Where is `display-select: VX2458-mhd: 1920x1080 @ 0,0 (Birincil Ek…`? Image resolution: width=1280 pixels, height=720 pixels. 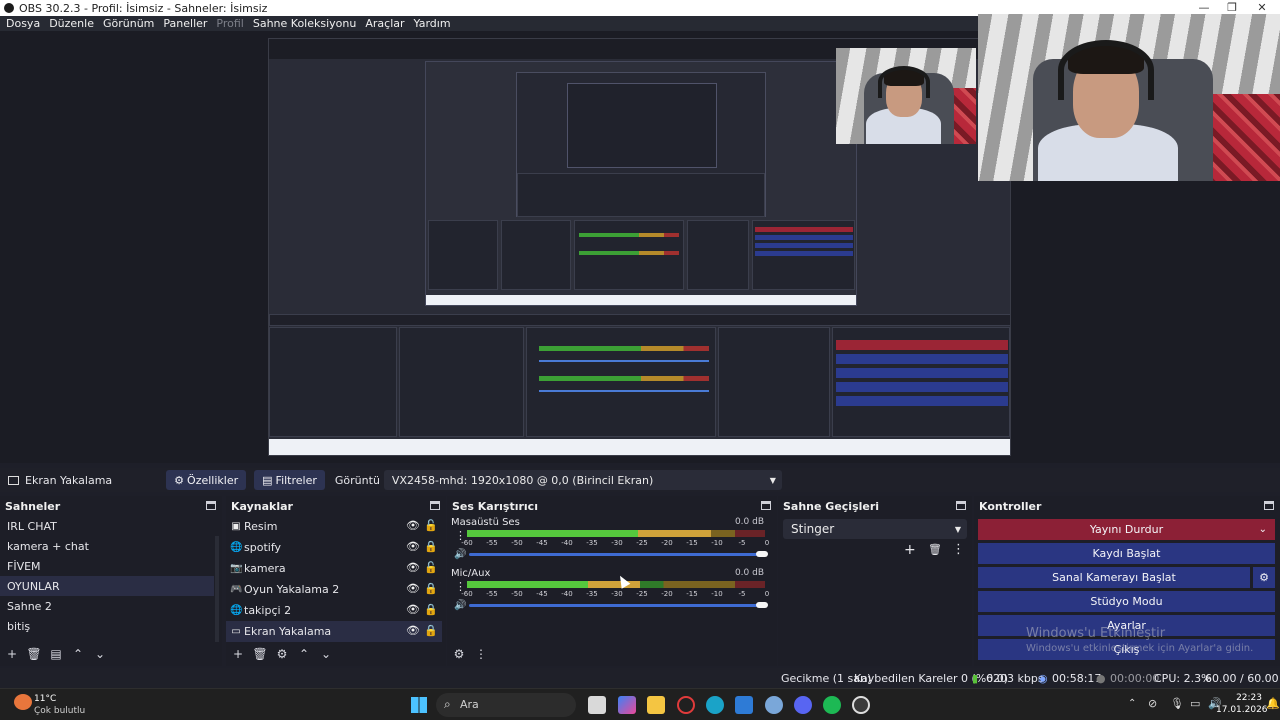
display-select: VX2458-mhd: 1920x1080 @ 0,0 (Birincil Ek… is located at coordinates (582, 480).